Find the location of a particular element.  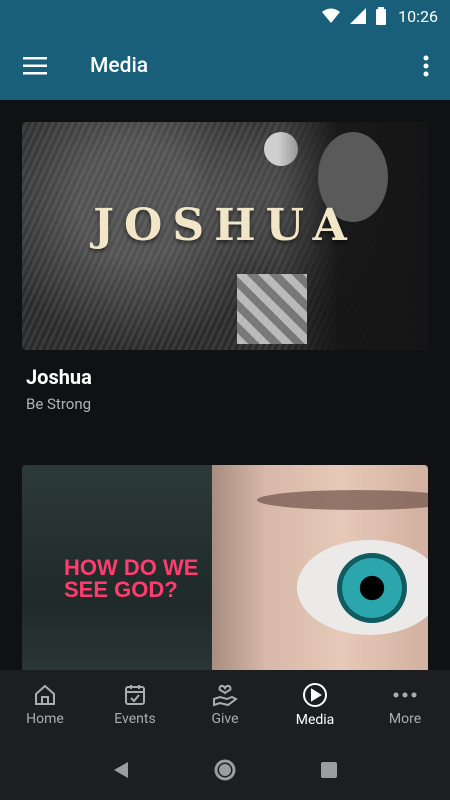

media-card-title: Joshua is located at coordinates (59, 377).